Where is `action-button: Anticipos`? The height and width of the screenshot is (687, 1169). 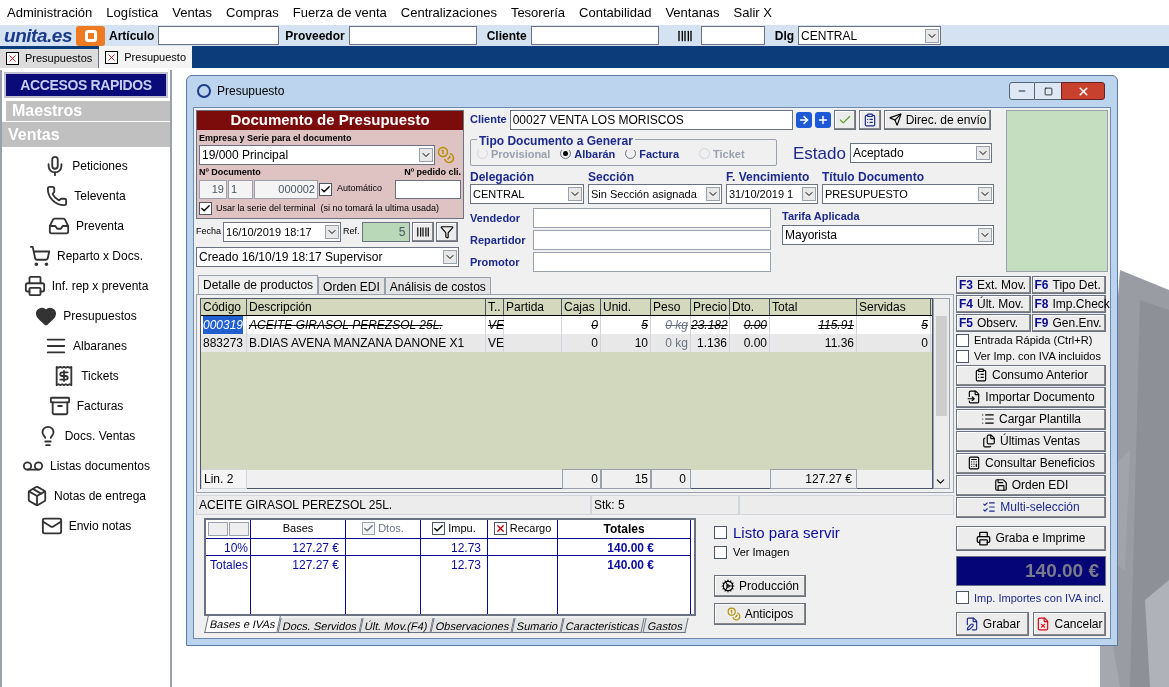 action-button: Anticipos is located at coordinates (760, 613).